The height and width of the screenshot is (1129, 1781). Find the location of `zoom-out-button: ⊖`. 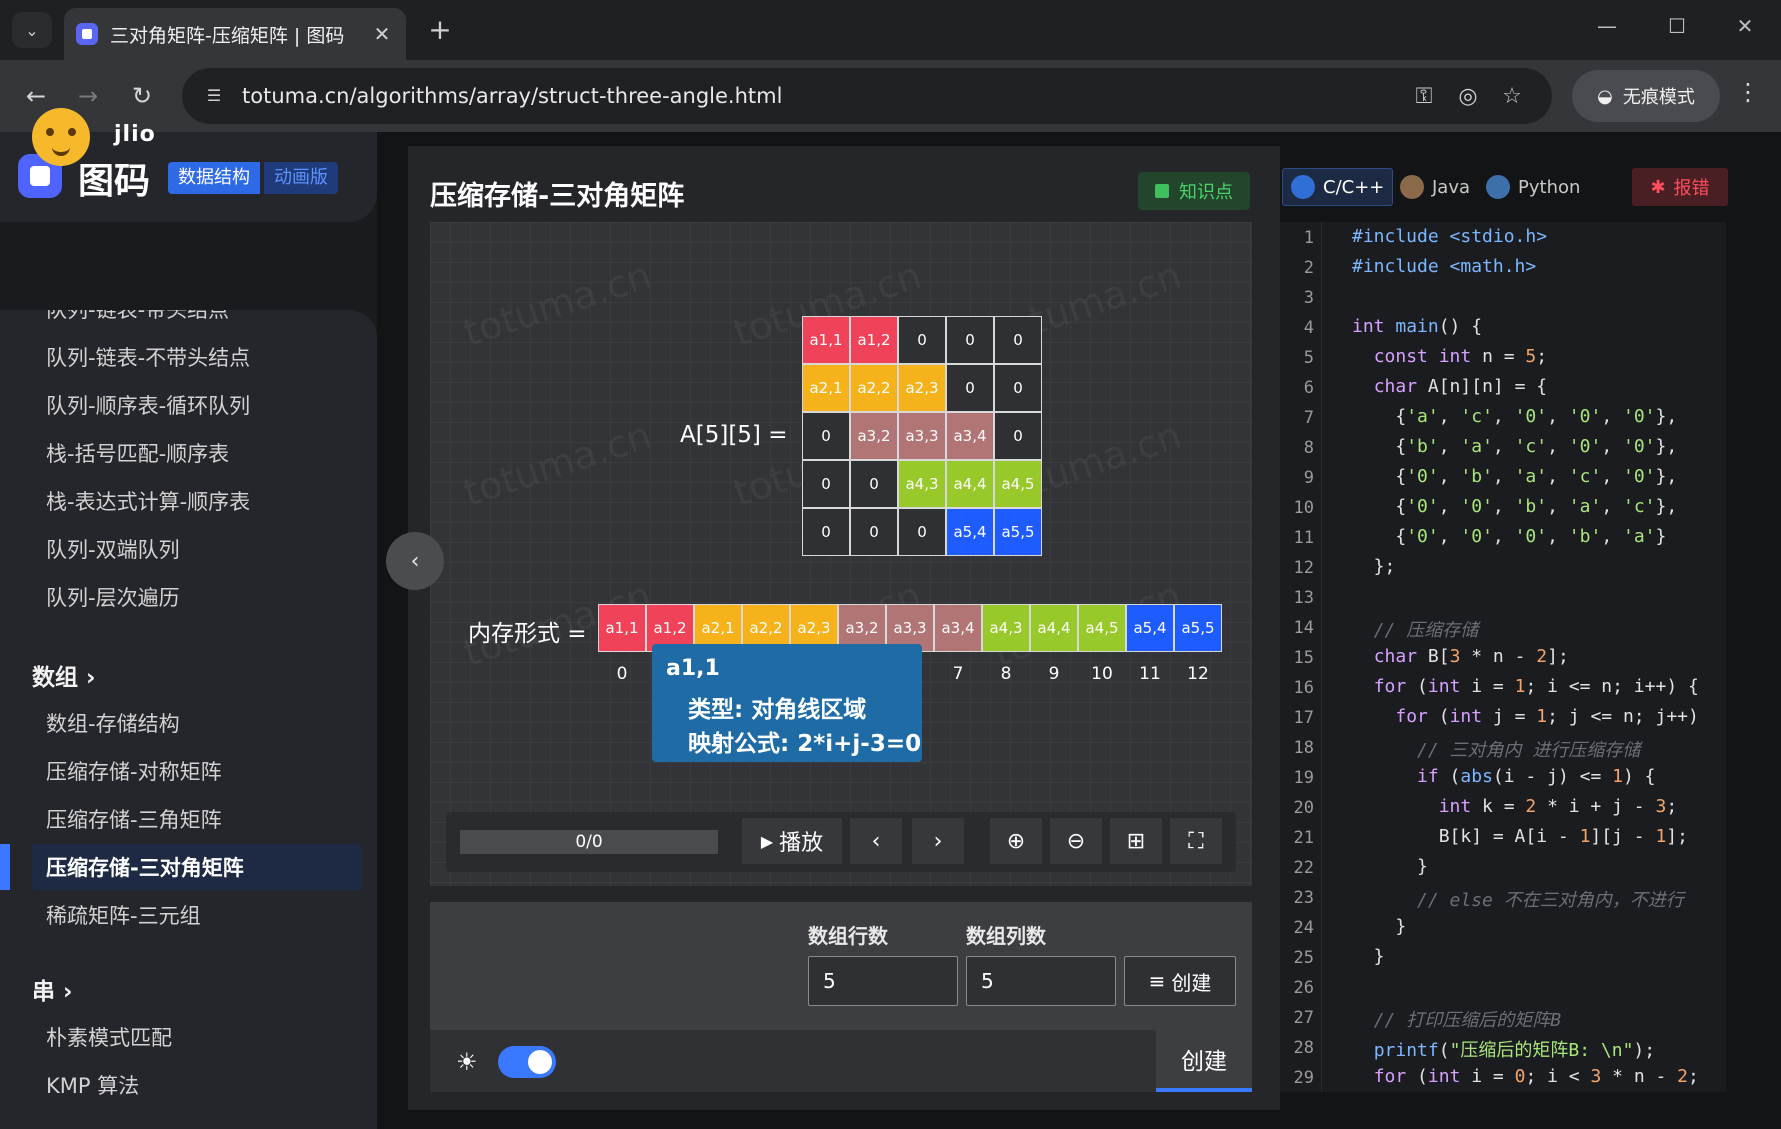

zoom-out-button: ⊖ is located at coordinates (1076, 841).